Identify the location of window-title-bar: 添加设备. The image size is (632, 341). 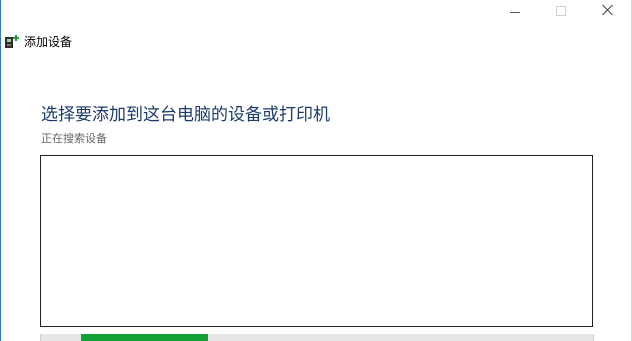
(38, 41).